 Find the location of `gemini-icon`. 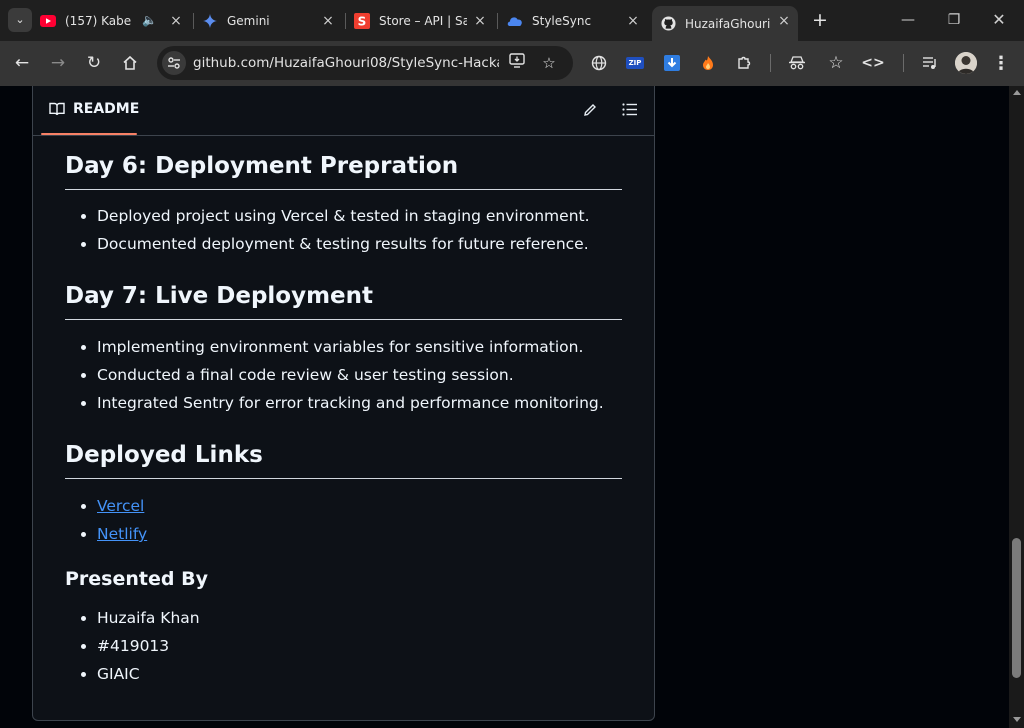

gemini-icon is located at coordinates (210, 21).